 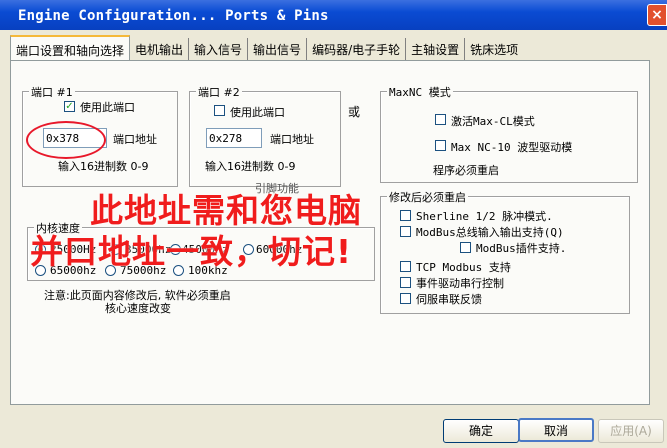 I want to click on highlight-ellipse, so click(x=66, y=140).